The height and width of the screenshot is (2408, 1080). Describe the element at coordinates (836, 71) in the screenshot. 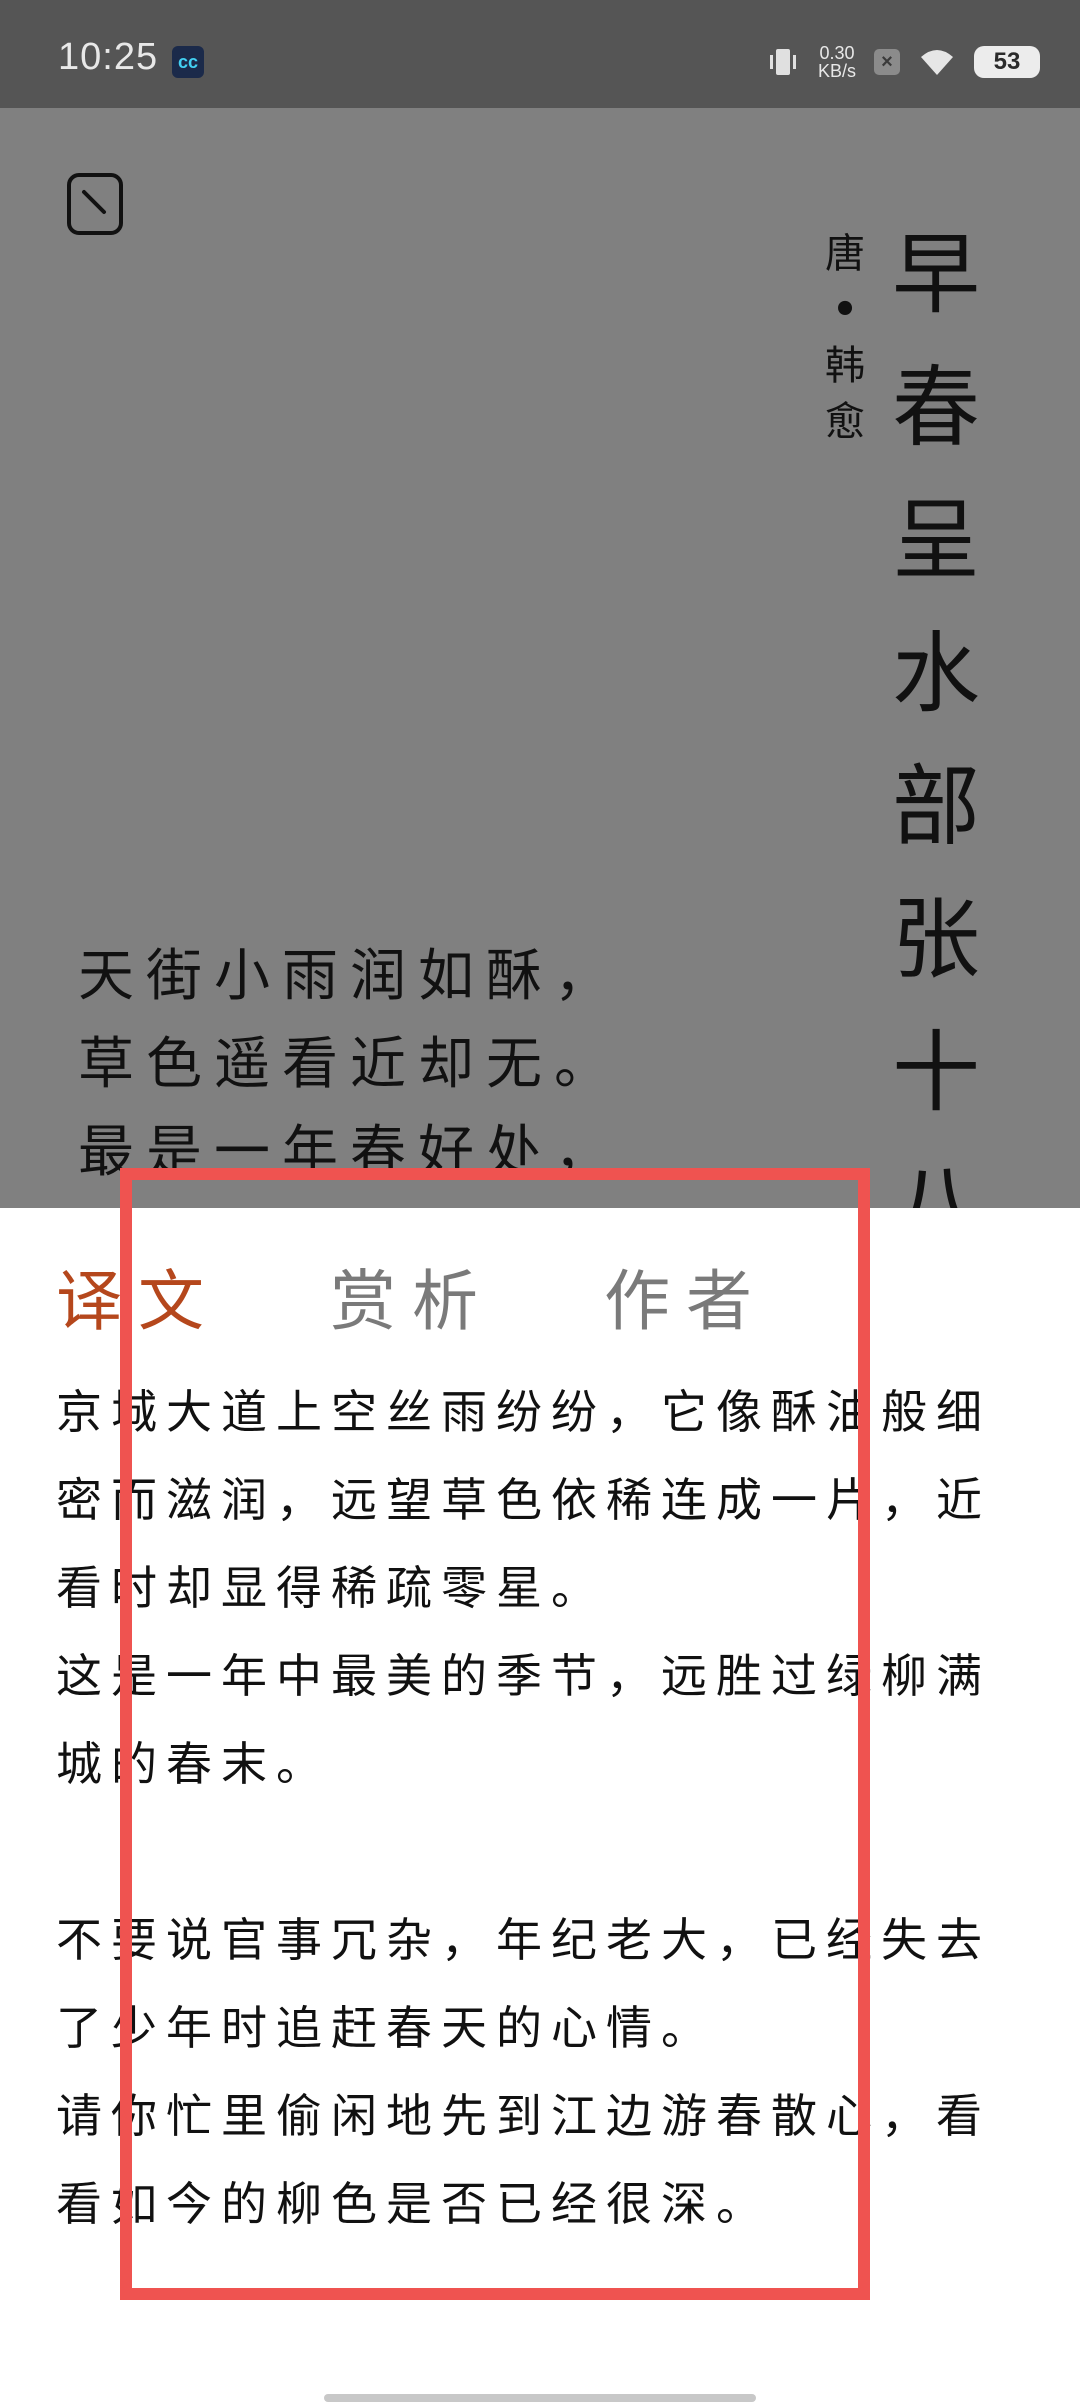

I see `network-speed-unit: KB/s` at that location.